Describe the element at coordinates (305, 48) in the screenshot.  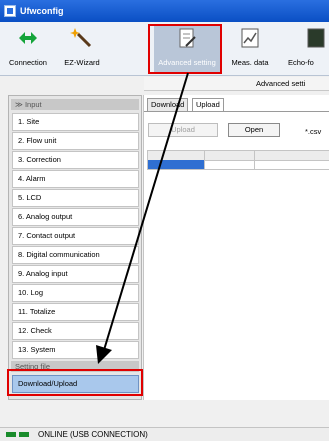
I see `echo-form-button: Echo-fo` at that location.